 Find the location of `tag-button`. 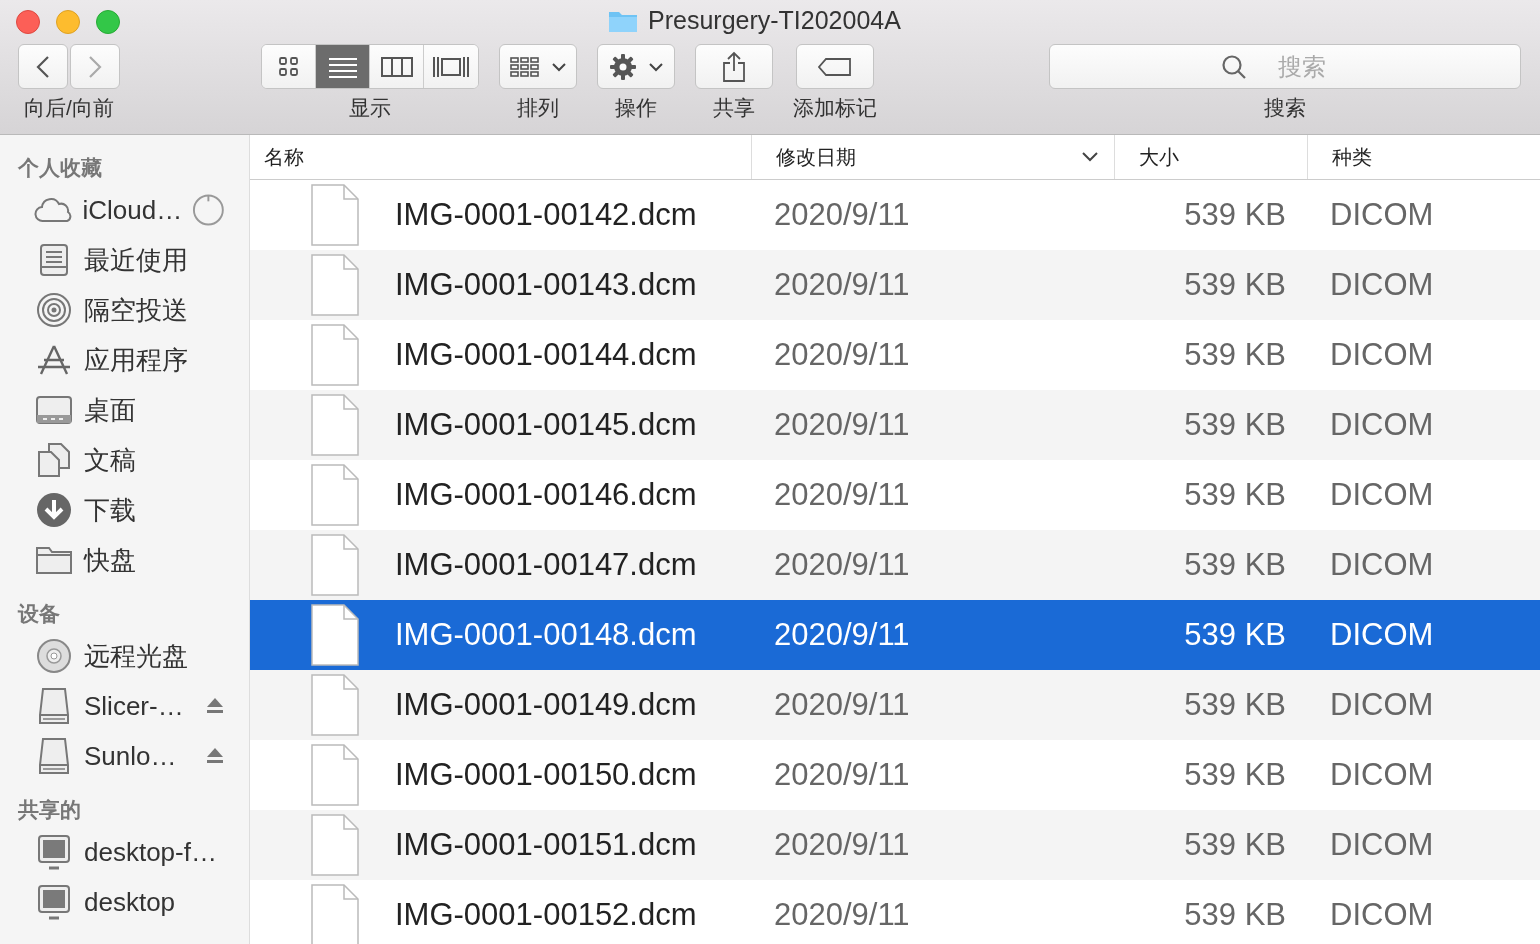

tag-button is located at coordinates (835, 66).